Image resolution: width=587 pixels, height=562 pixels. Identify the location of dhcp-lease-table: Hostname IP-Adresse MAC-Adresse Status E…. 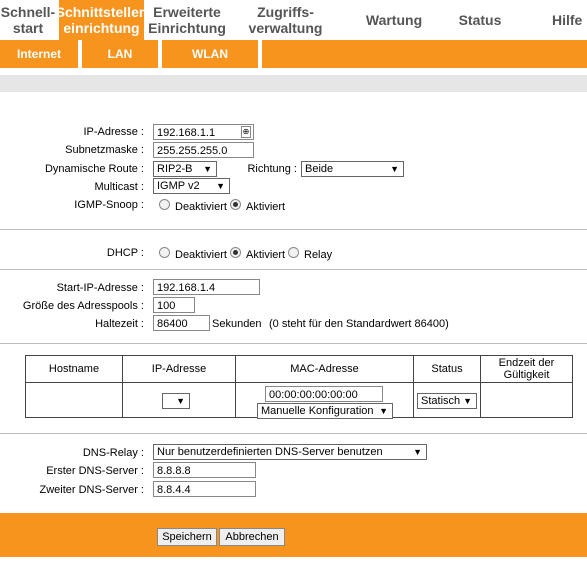
(299, 387).